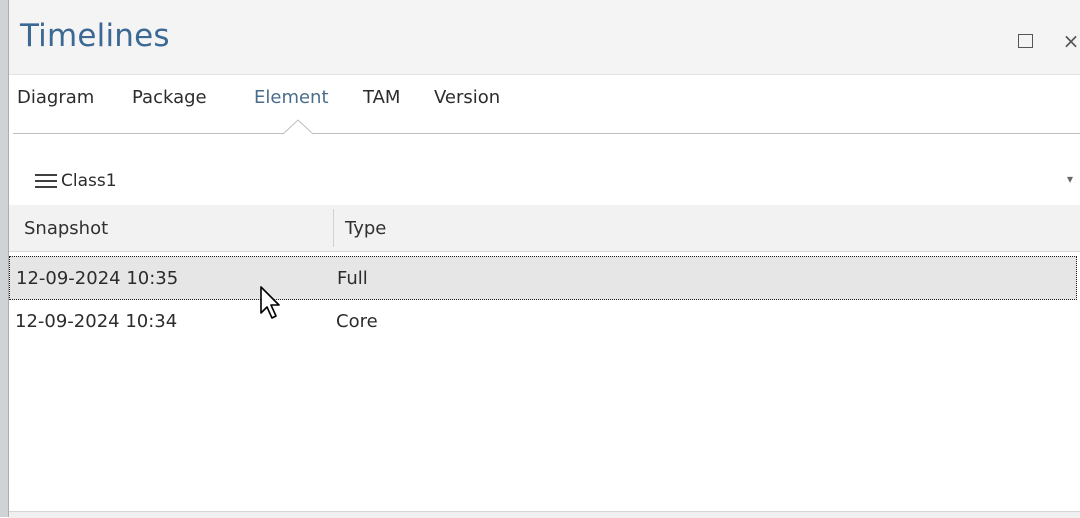 Image resolution: width=1080 pixels, height=518 pixels. I want to click on snapshot-cell: 12-09-2024 10:35, so click(97, 278).